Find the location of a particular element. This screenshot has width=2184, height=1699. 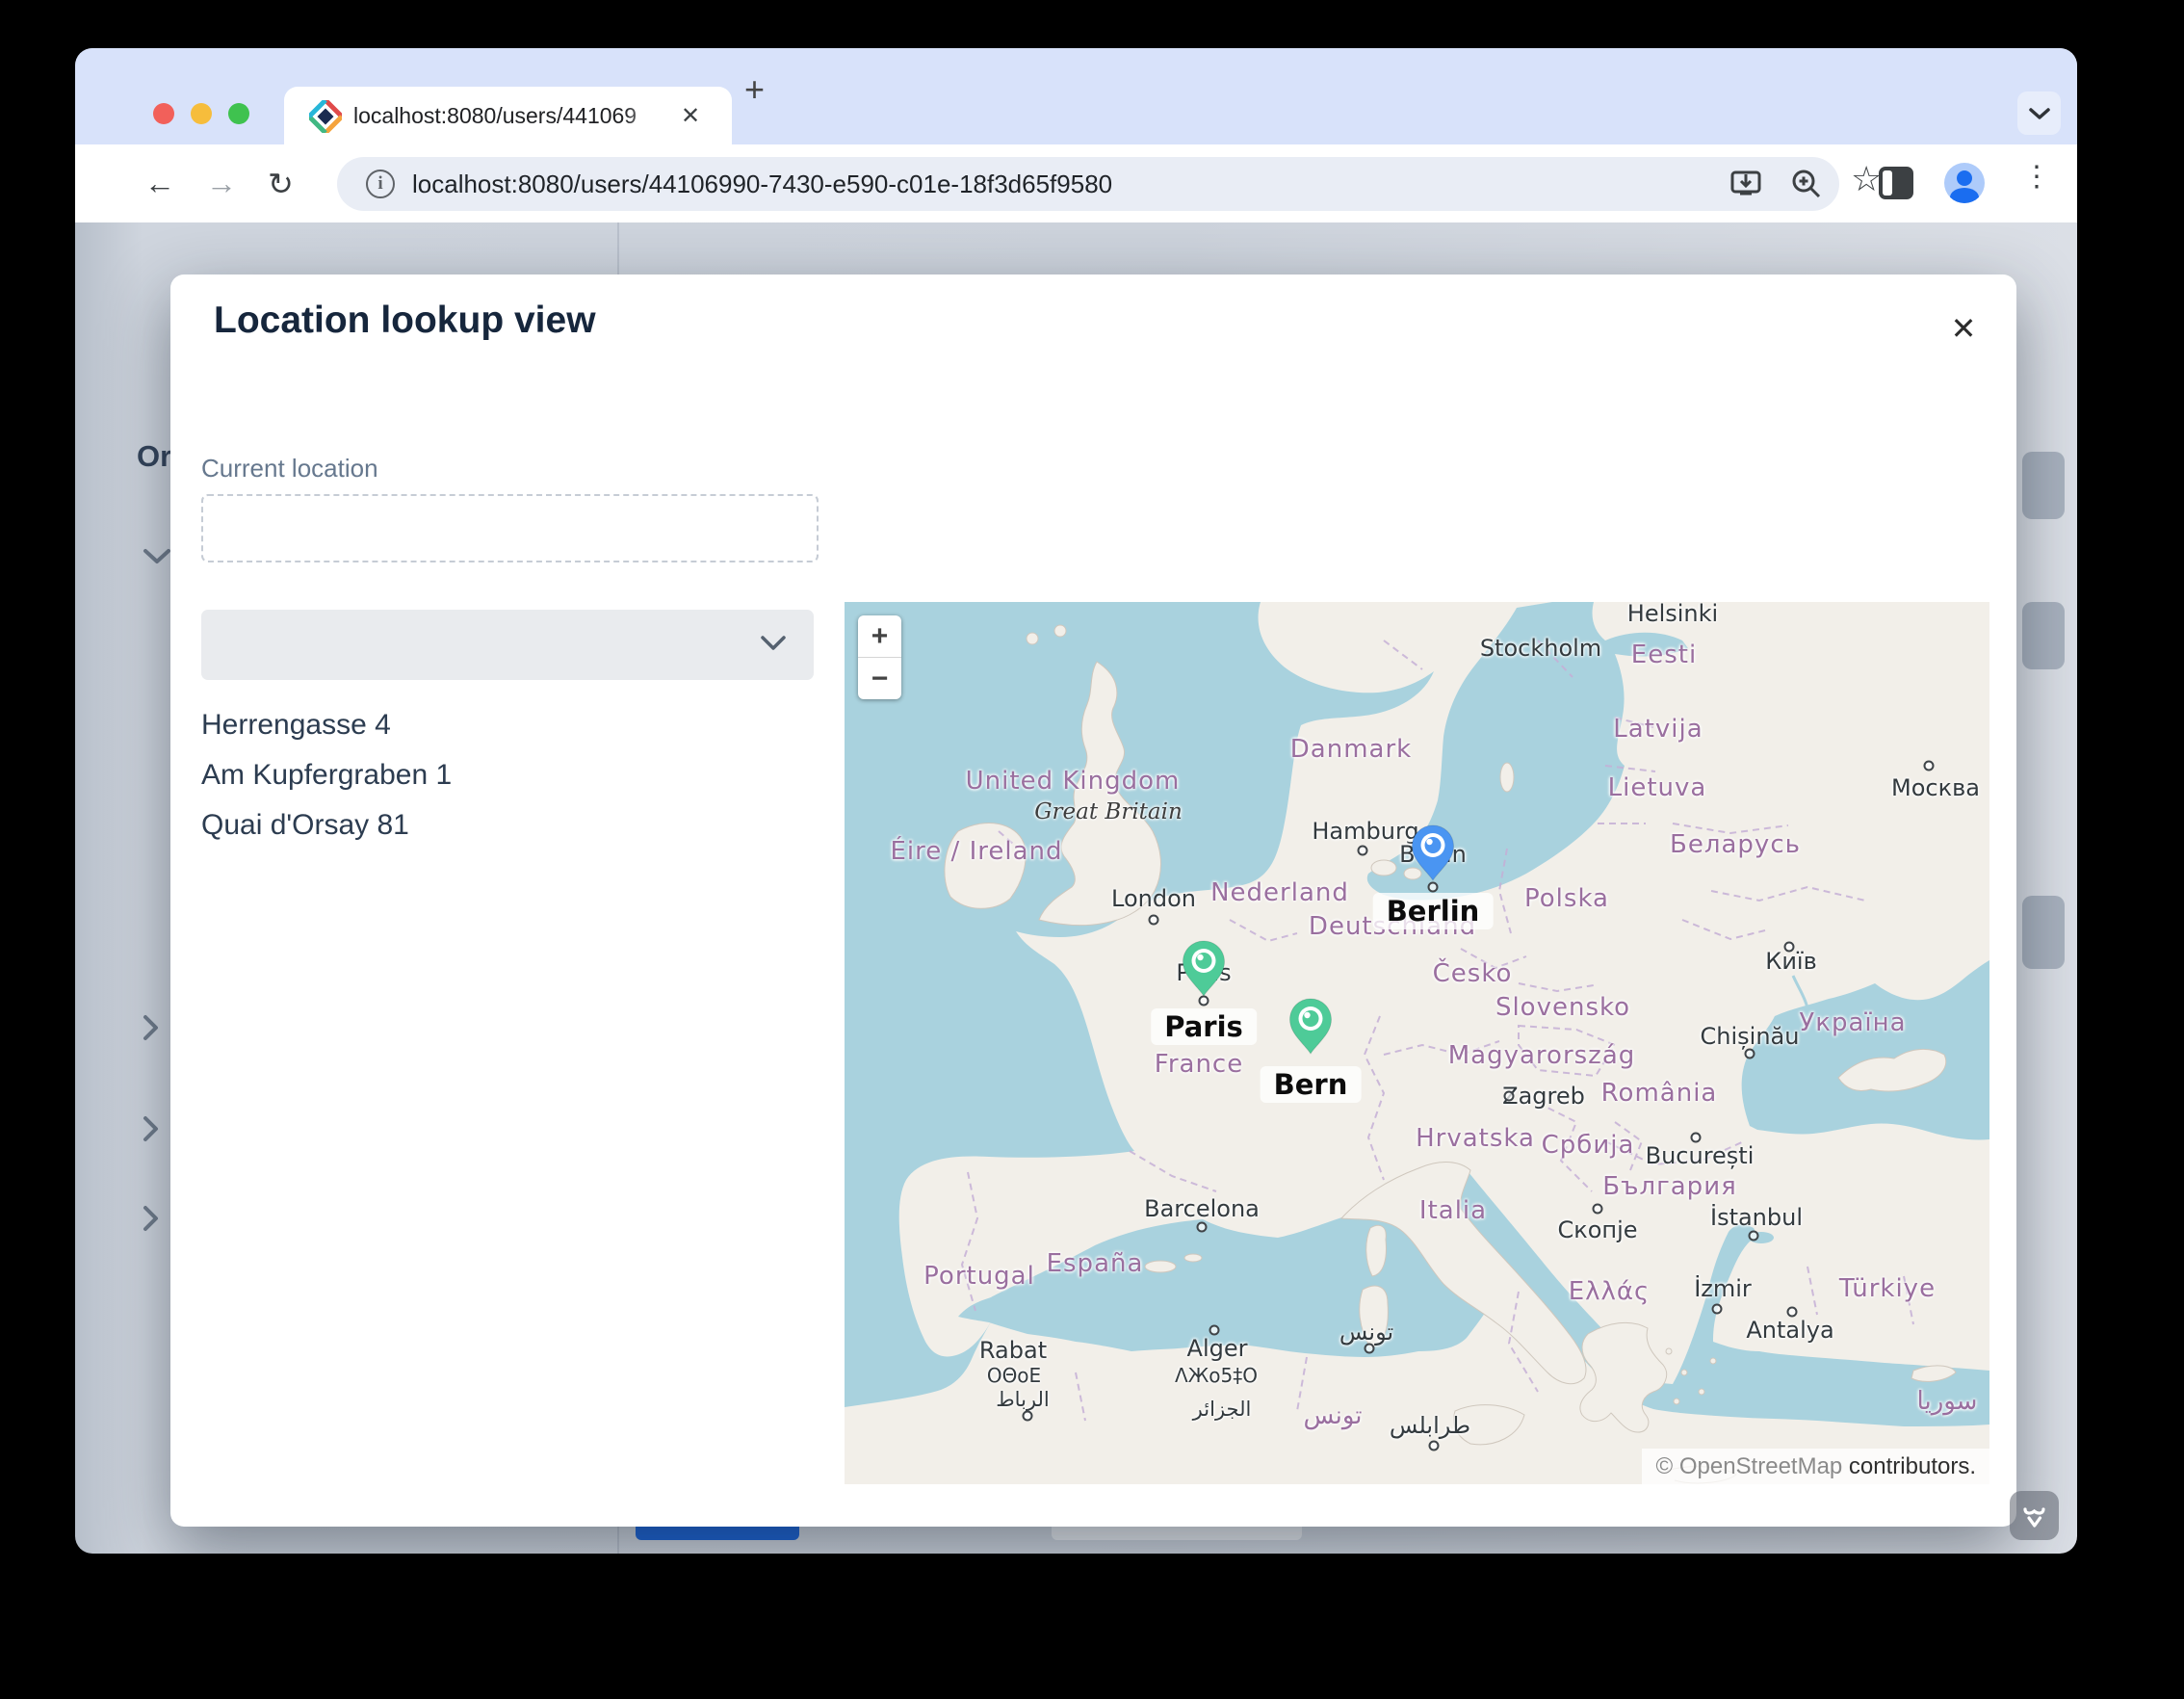

map-place-label: İstanbul is located at coordinates (1756, 1218).